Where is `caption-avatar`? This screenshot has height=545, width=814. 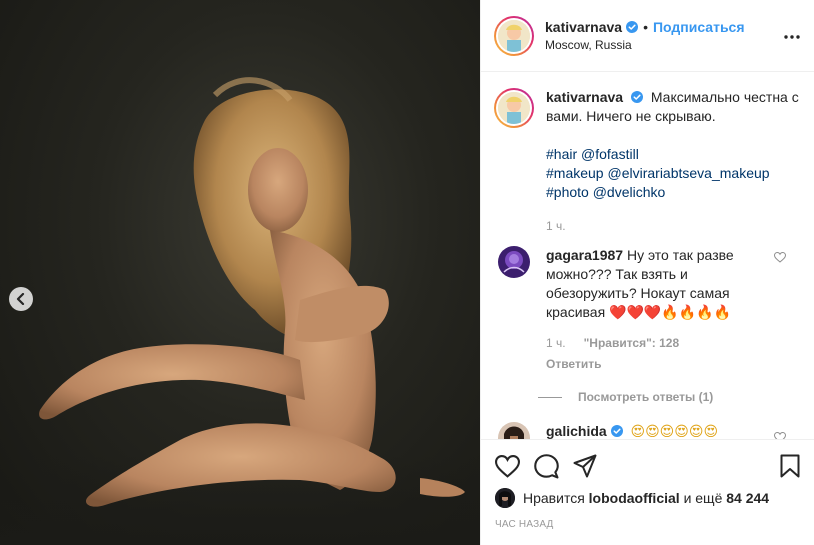 caption-avatar is located at coordinates (514, 108).